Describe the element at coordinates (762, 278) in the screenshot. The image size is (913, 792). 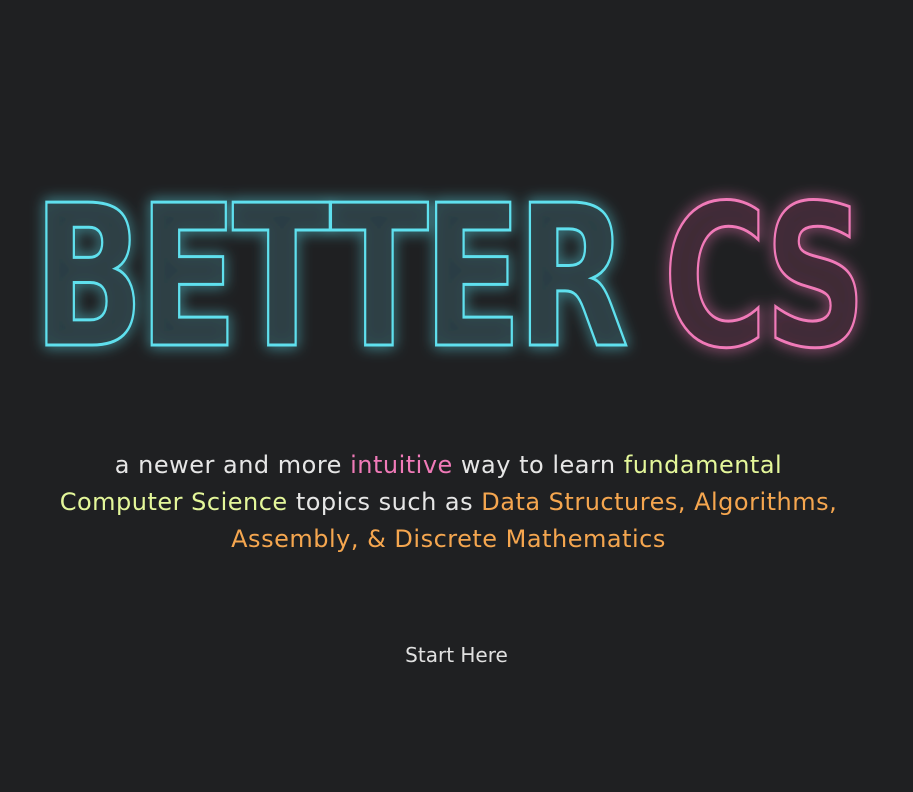
I see `title-word-cs: CS` at that location.